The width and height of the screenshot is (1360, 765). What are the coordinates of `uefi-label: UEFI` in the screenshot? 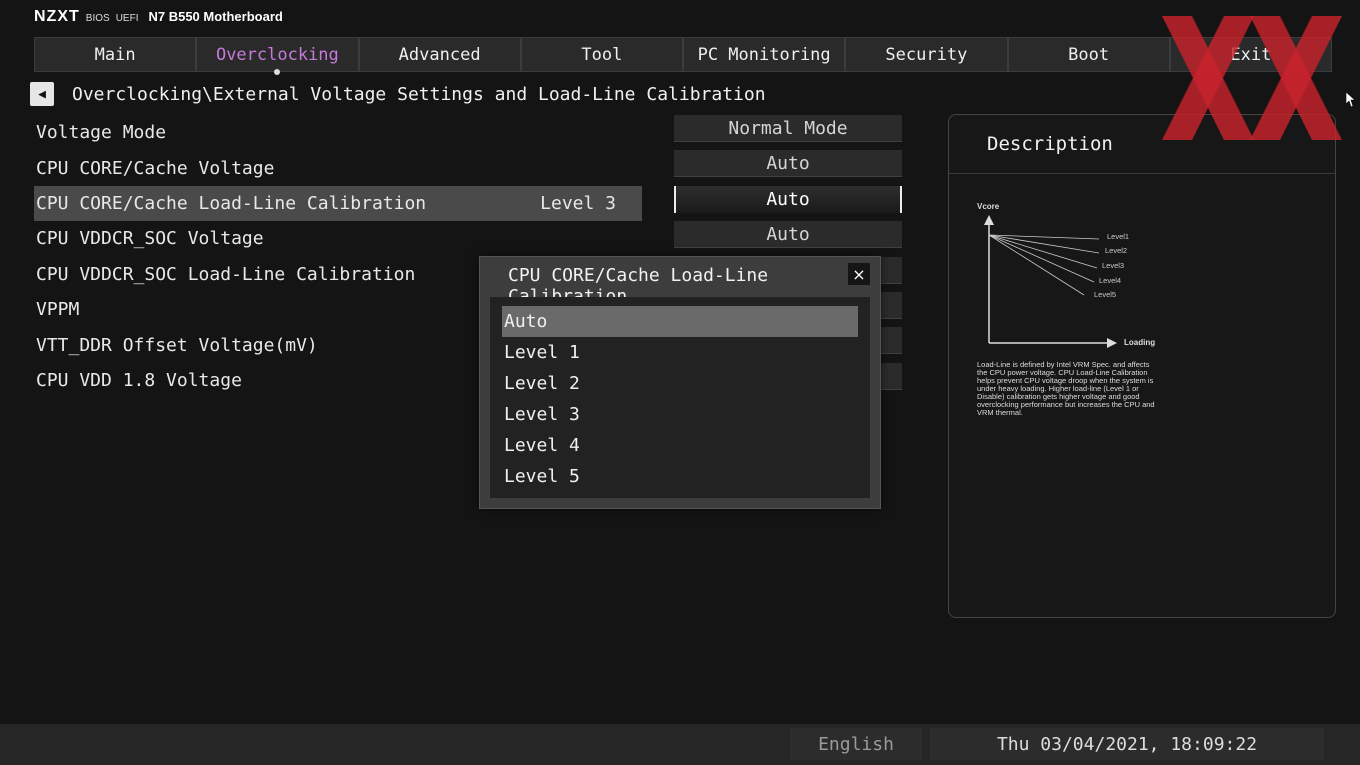 It's located at (127, 18).